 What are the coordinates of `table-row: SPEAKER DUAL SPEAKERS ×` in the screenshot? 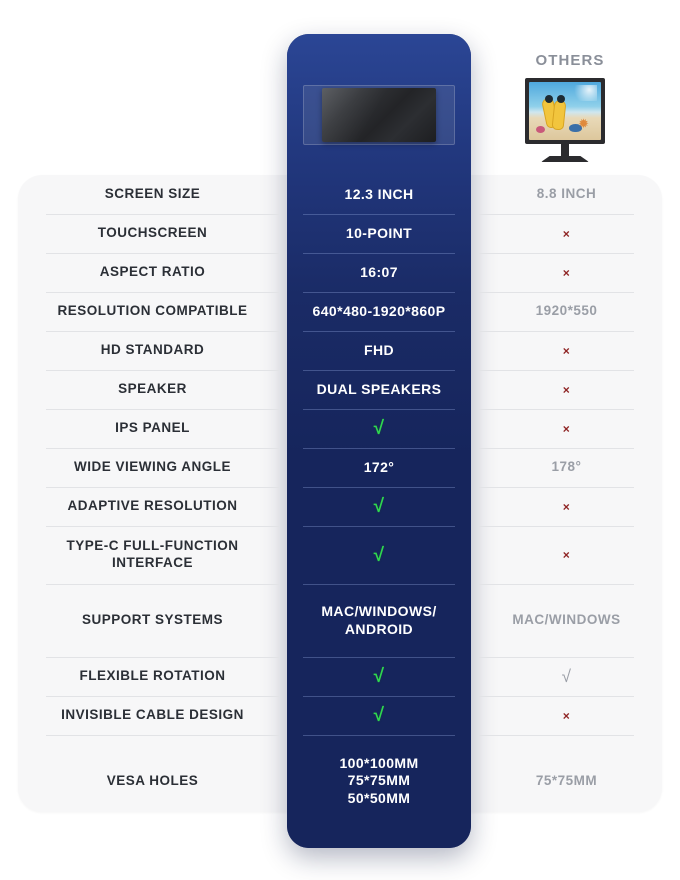 It's located at (340, 389).